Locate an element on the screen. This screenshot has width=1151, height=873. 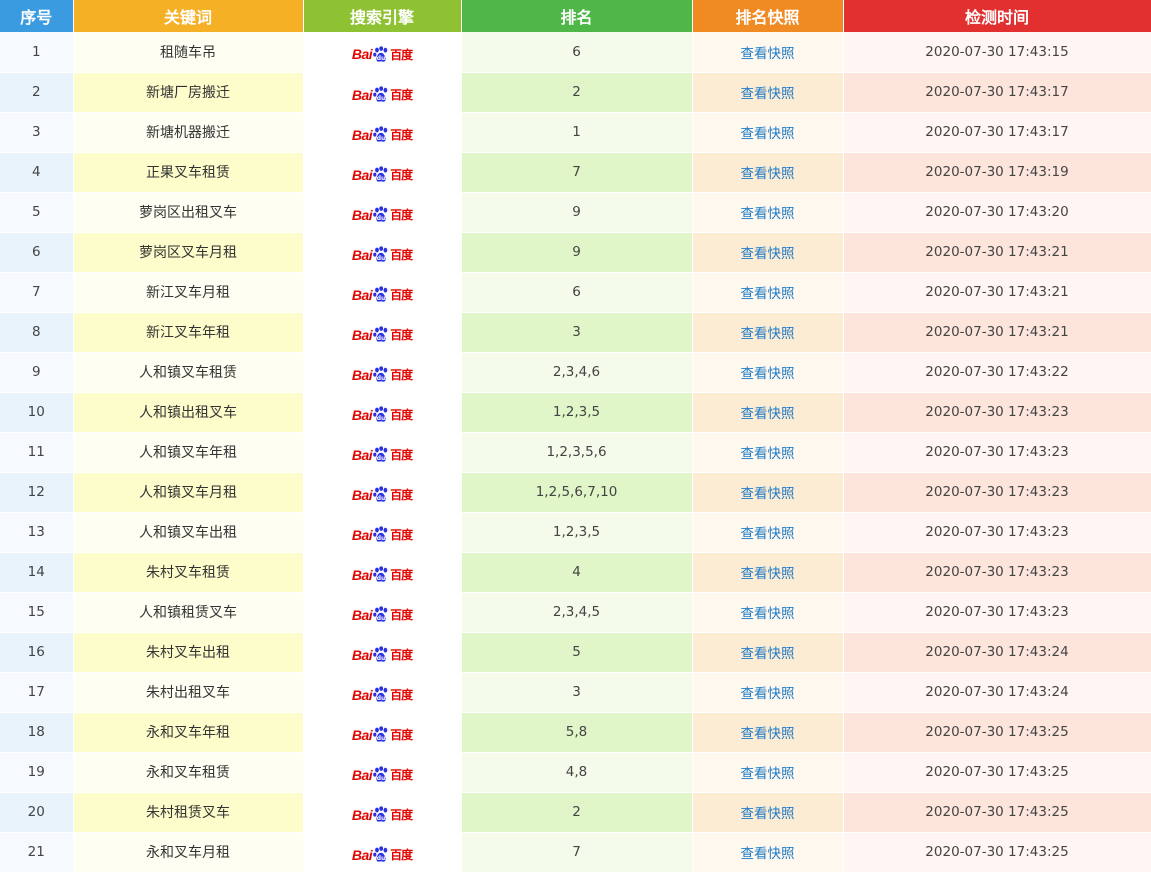
row-keyword: 人和镇租赁叉车 is located at coordinates (188, 612).